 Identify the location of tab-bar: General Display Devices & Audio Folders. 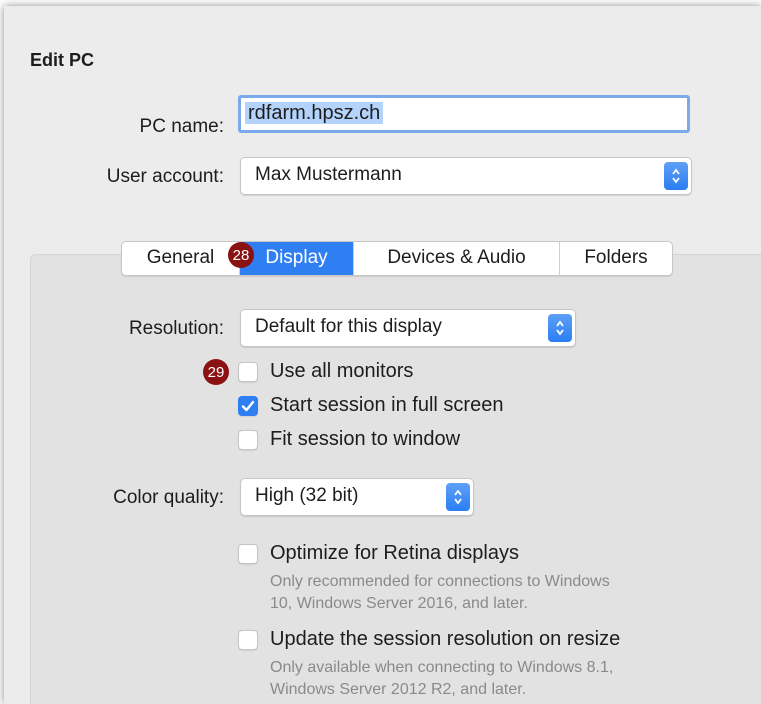
(397, 258).